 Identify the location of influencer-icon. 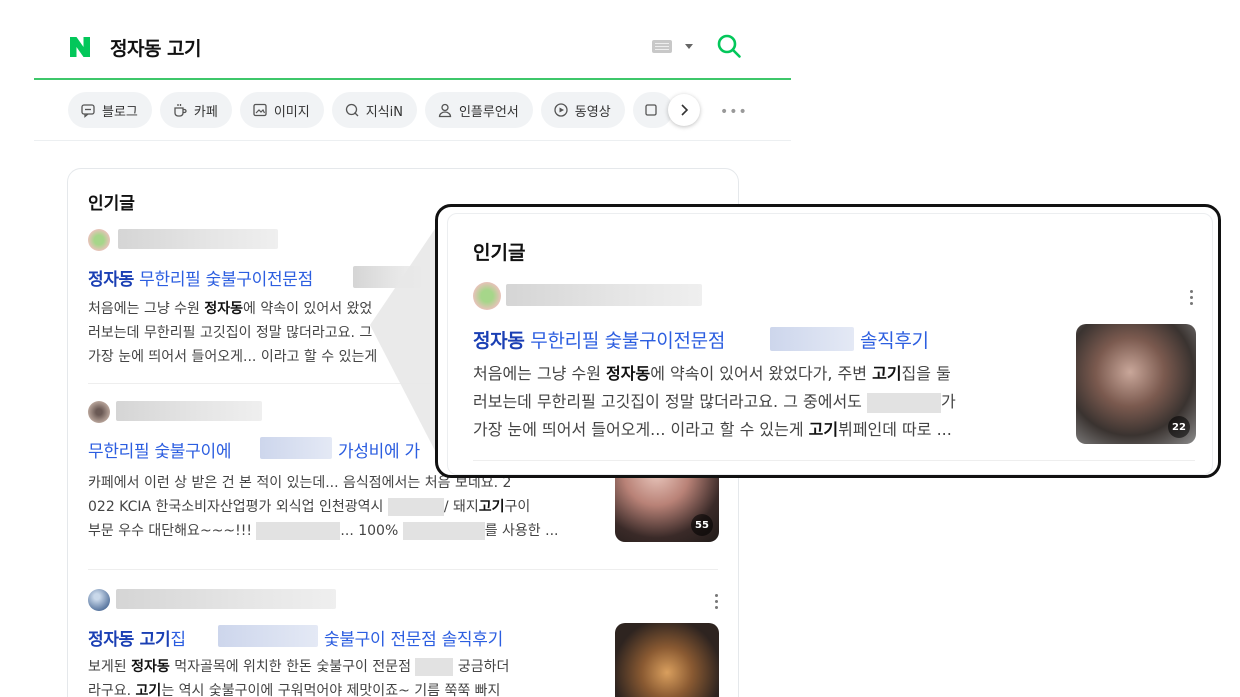
(445, 110).